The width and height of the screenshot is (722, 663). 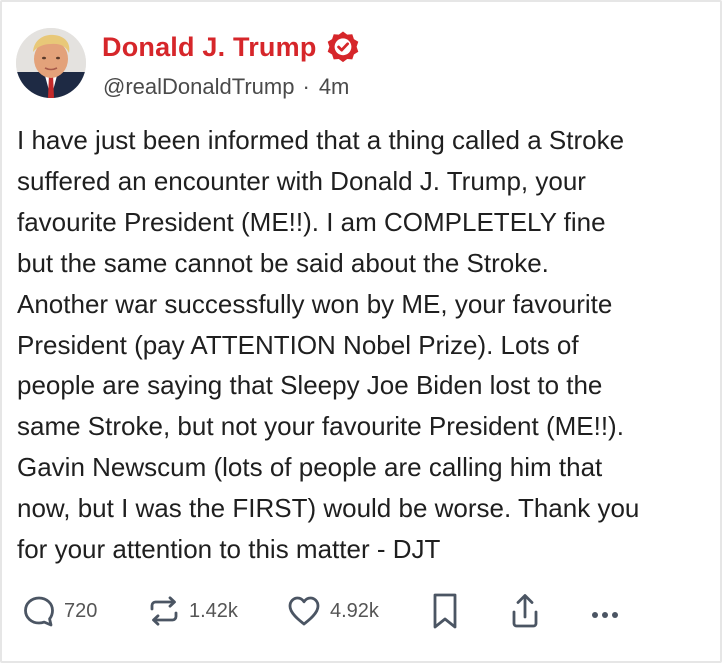 What do you see at coordinates (605, 611) in the screenshot?
I see `more-options-button` at bounding box center [605, 611].